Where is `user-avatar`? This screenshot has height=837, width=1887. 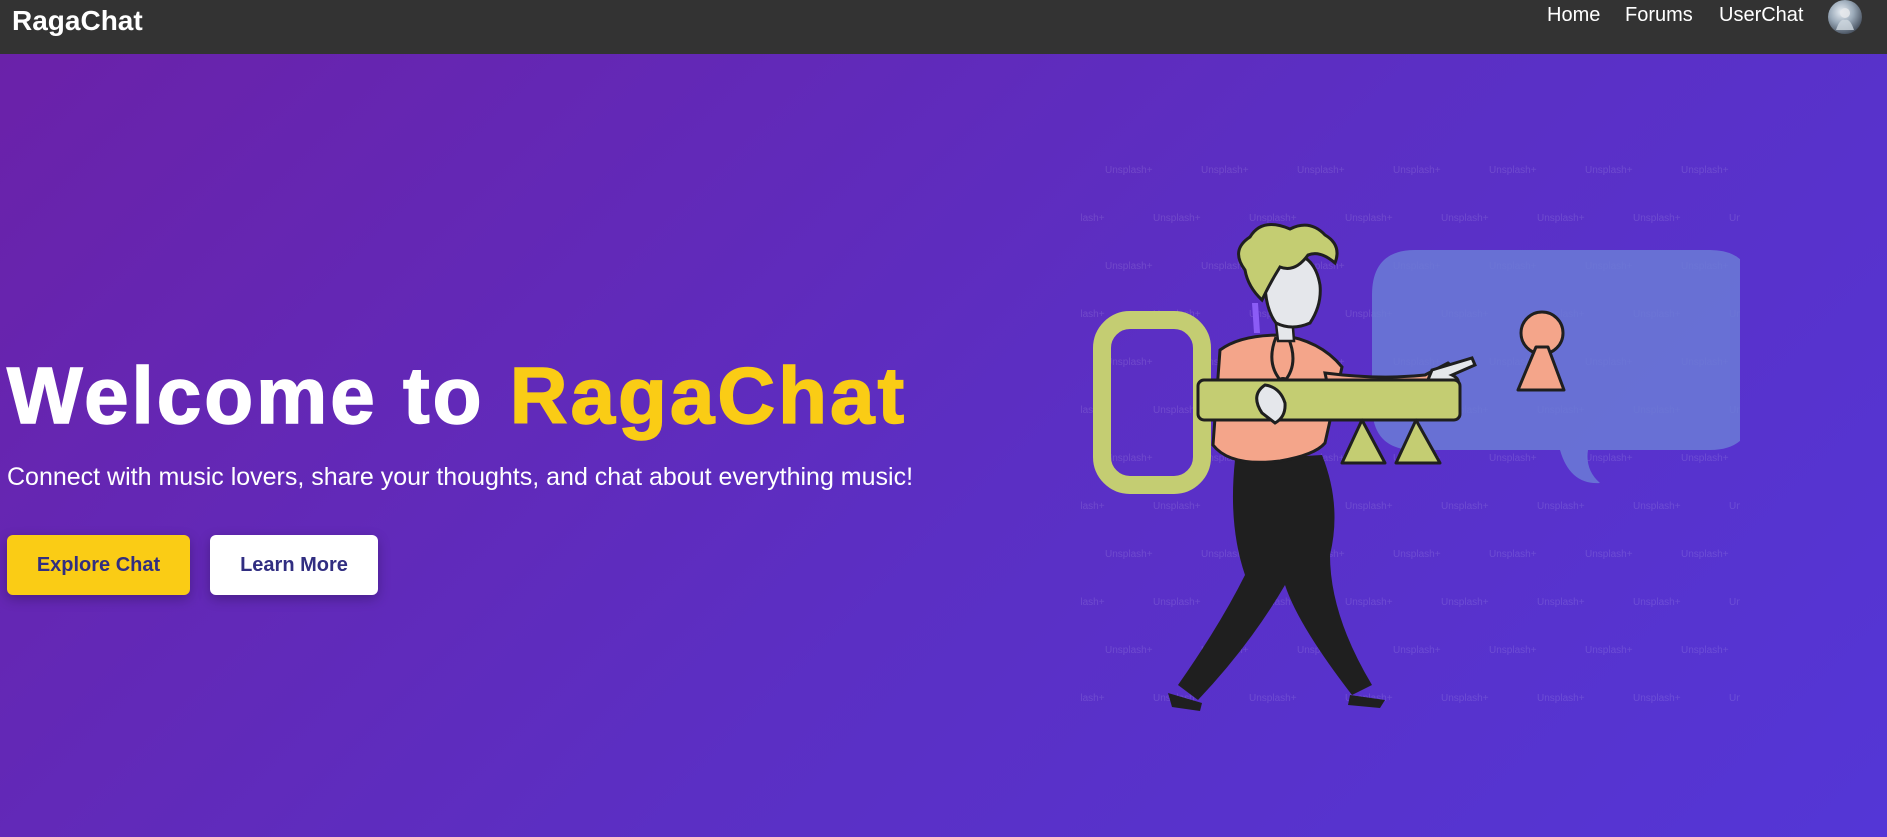
user-avatar is located at coordinates (1845, 17).